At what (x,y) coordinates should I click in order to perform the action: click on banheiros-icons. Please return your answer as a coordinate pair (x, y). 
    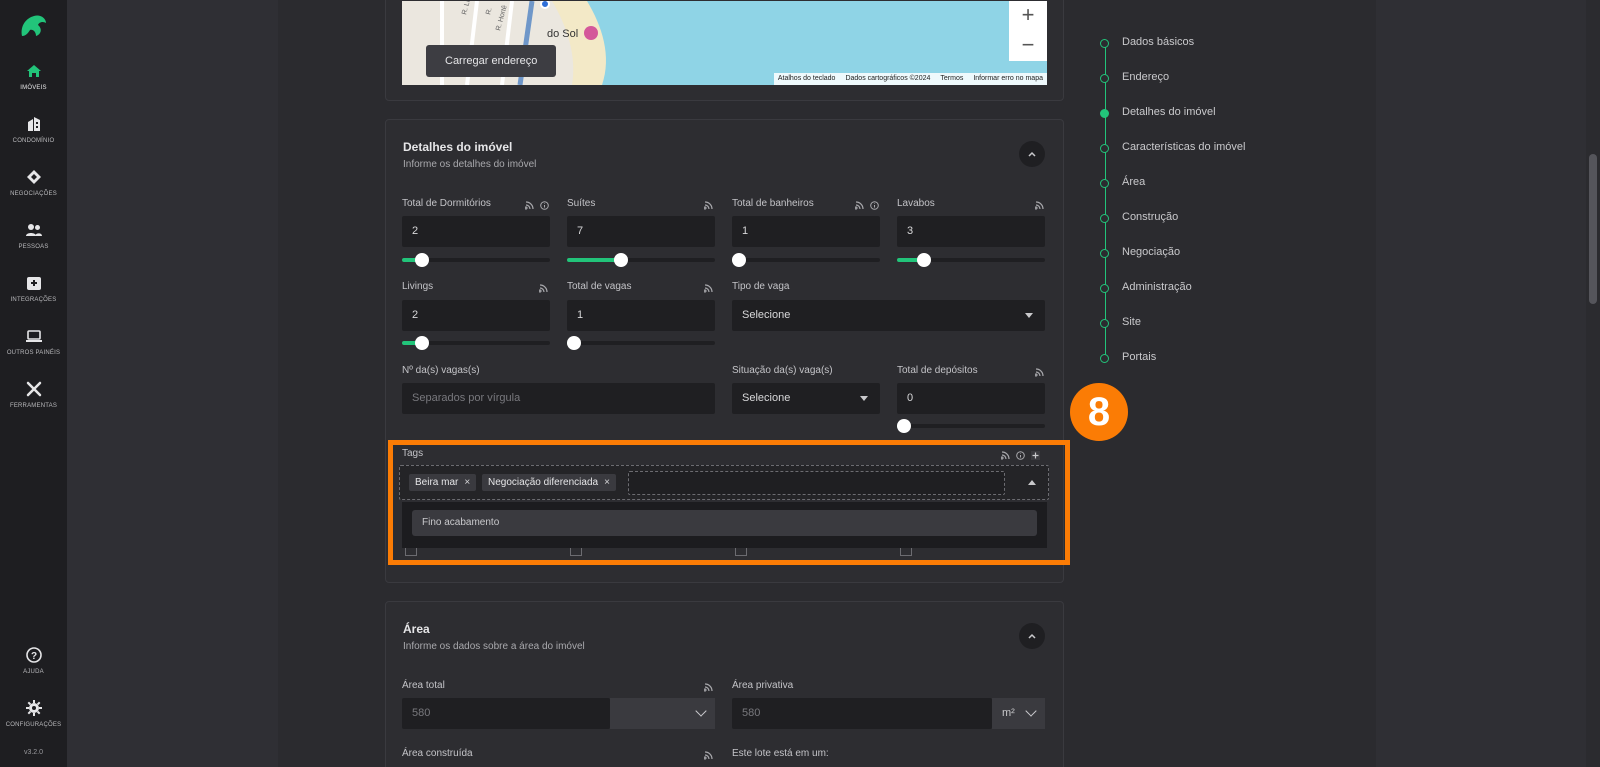
    Looking at the image, I should click on (867, 205).